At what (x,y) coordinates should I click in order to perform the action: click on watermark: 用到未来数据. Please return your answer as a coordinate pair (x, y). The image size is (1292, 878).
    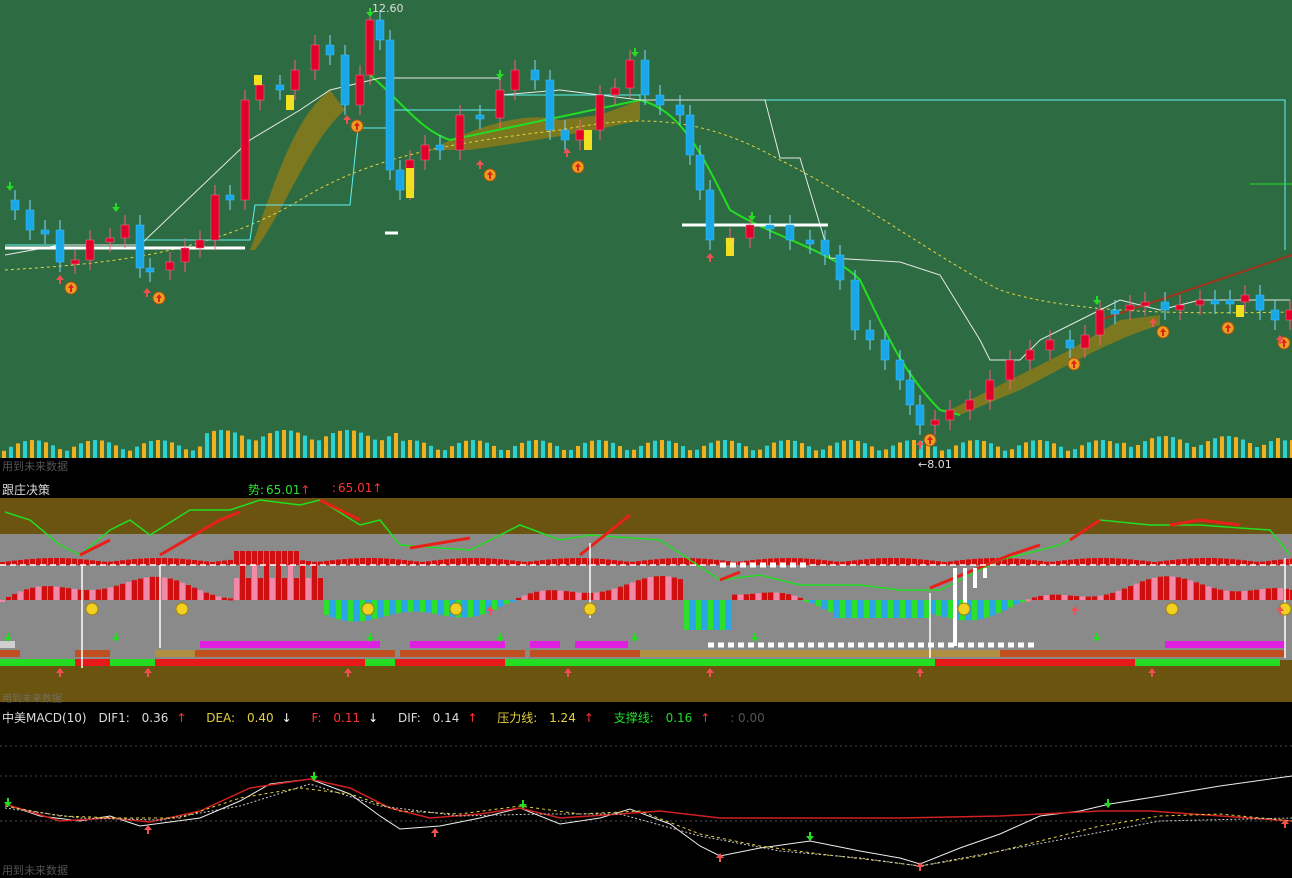
    Looking at the image, I should click on (35, 466).